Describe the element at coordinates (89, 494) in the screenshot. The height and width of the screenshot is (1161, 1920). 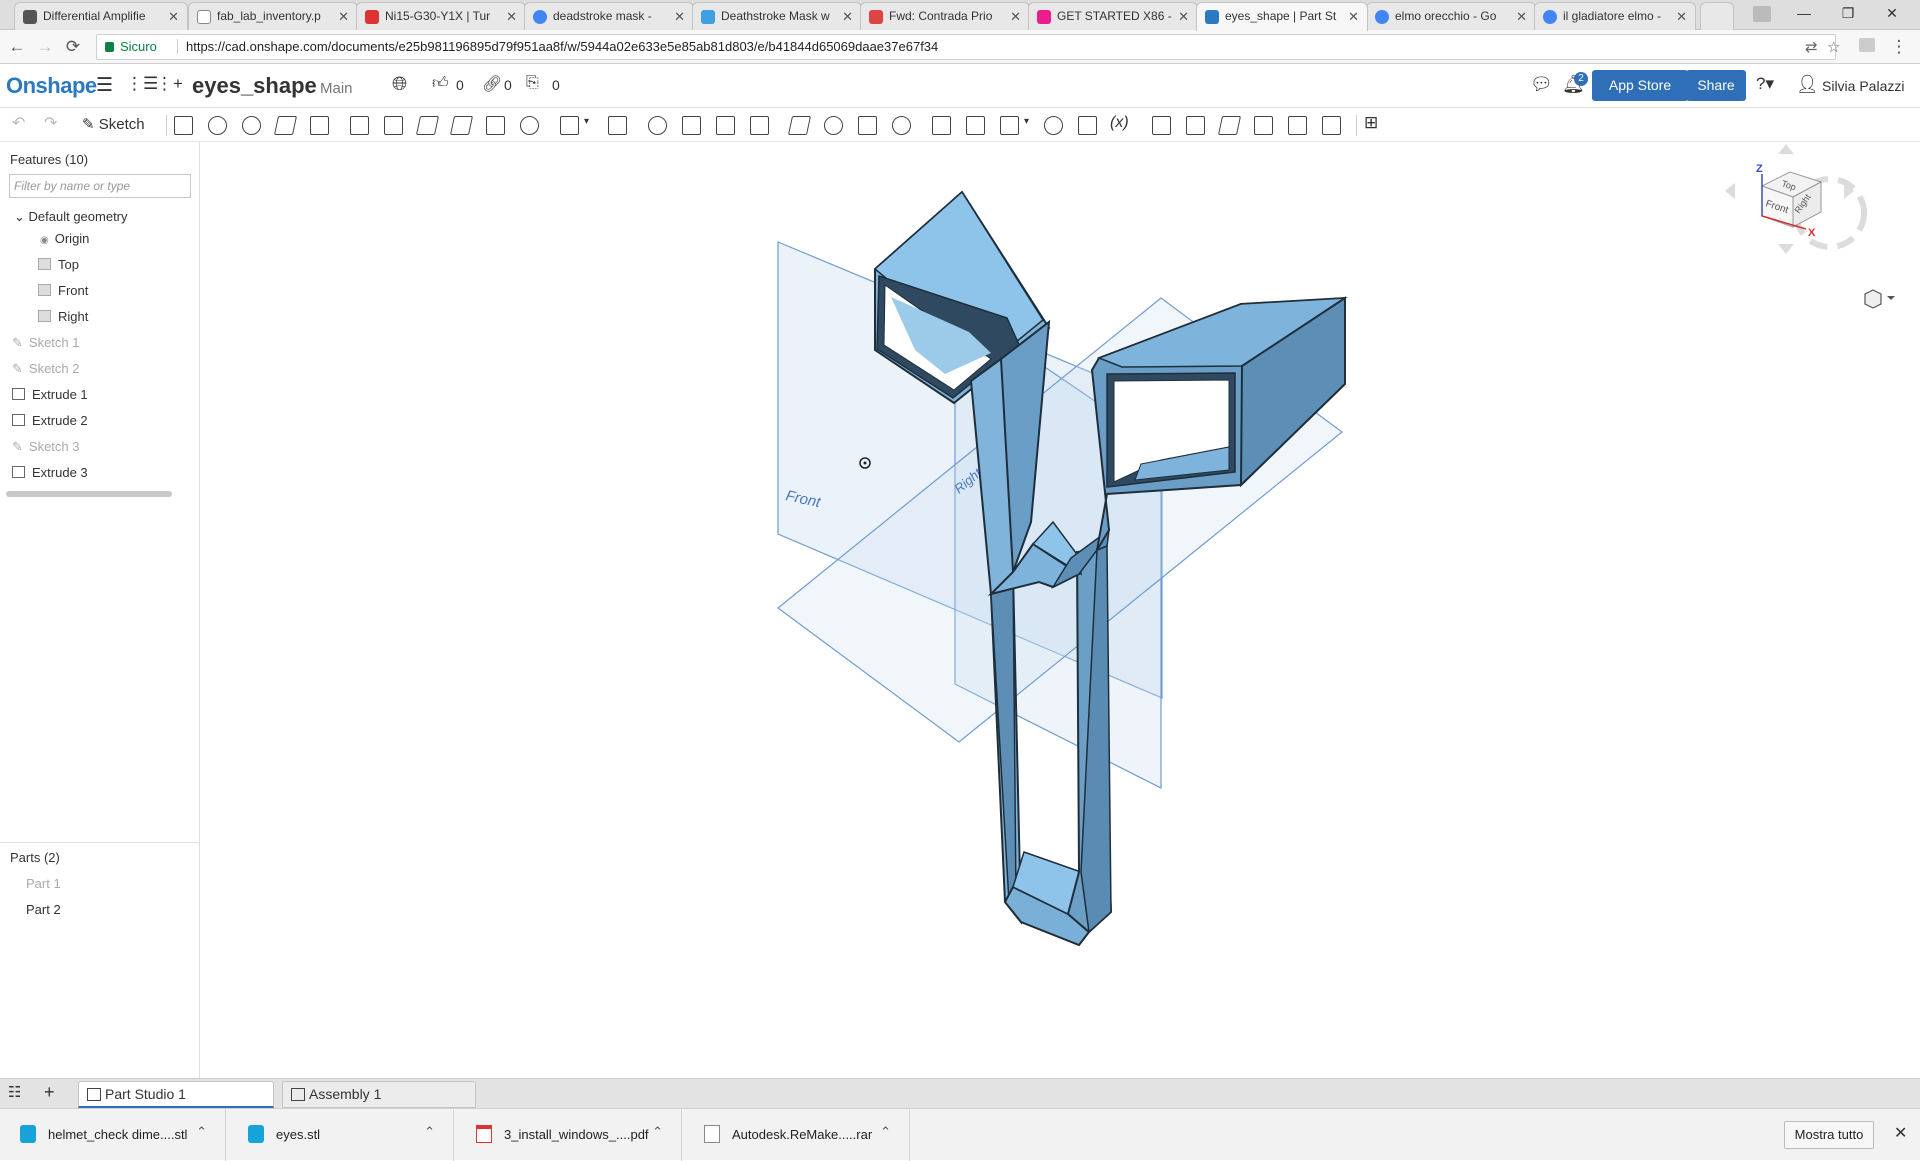
I see `feature-list-scrollbar` at that location.